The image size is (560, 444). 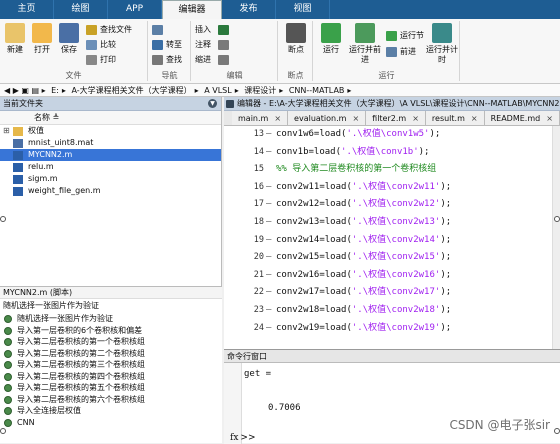 I want to click on run-time-icon, so click(x=442, y=33).